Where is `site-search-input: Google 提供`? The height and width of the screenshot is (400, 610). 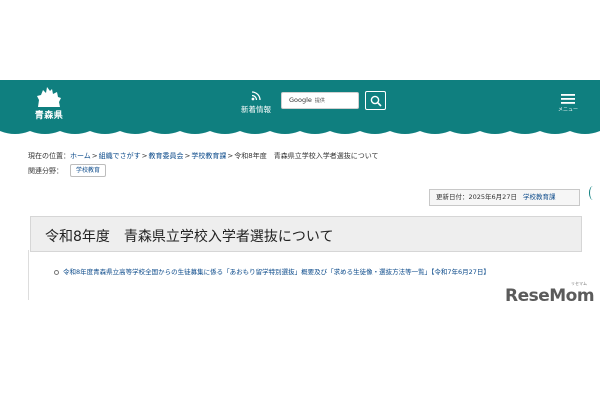
site-search-input: Google 提供 is located at coordinates (320, 100).